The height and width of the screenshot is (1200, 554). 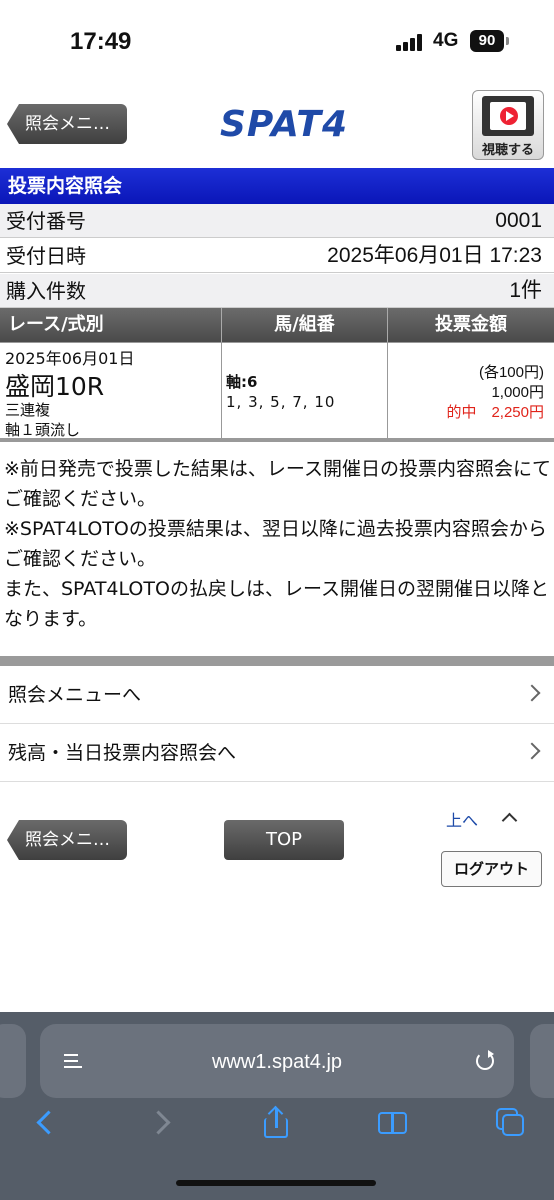 I want to click on hit-payout: 的中 2,250円, so click(x=495, y=412).